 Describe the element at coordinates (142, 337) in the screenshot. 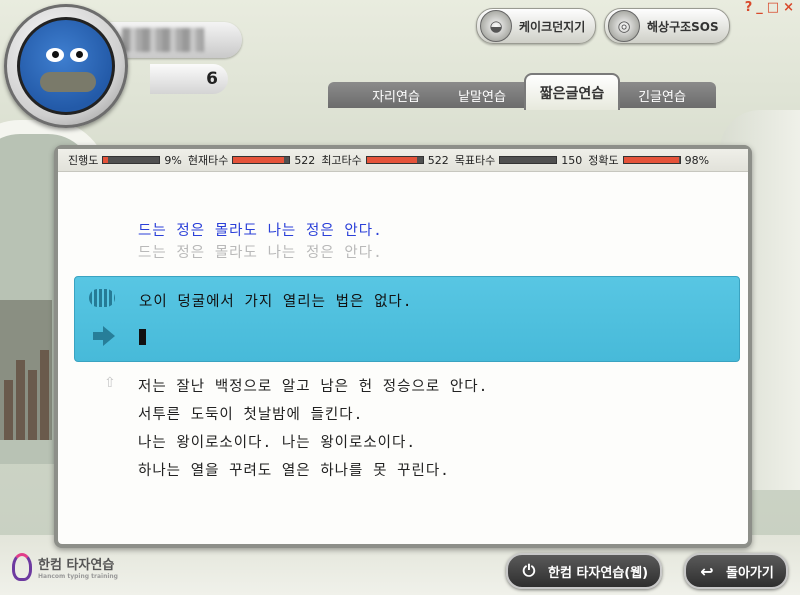

I see `text-caret` at that location.